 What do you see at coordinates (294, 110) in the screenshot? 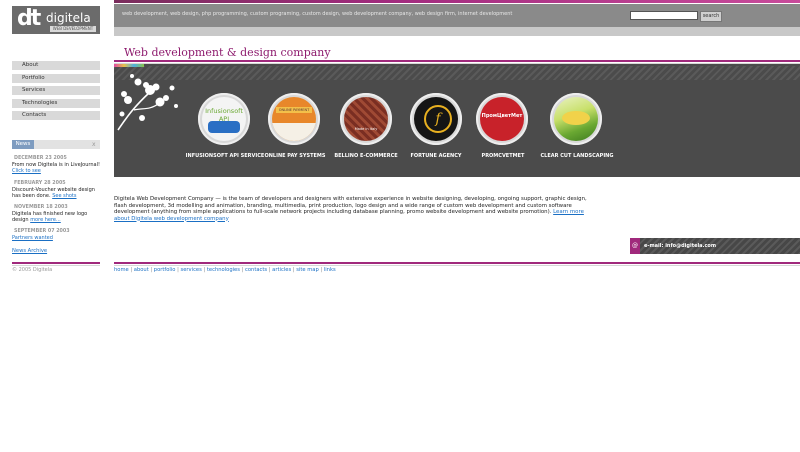
I see `portfolio-art-text: ONLINE PAYMENT` at bounding box center [294, 110].